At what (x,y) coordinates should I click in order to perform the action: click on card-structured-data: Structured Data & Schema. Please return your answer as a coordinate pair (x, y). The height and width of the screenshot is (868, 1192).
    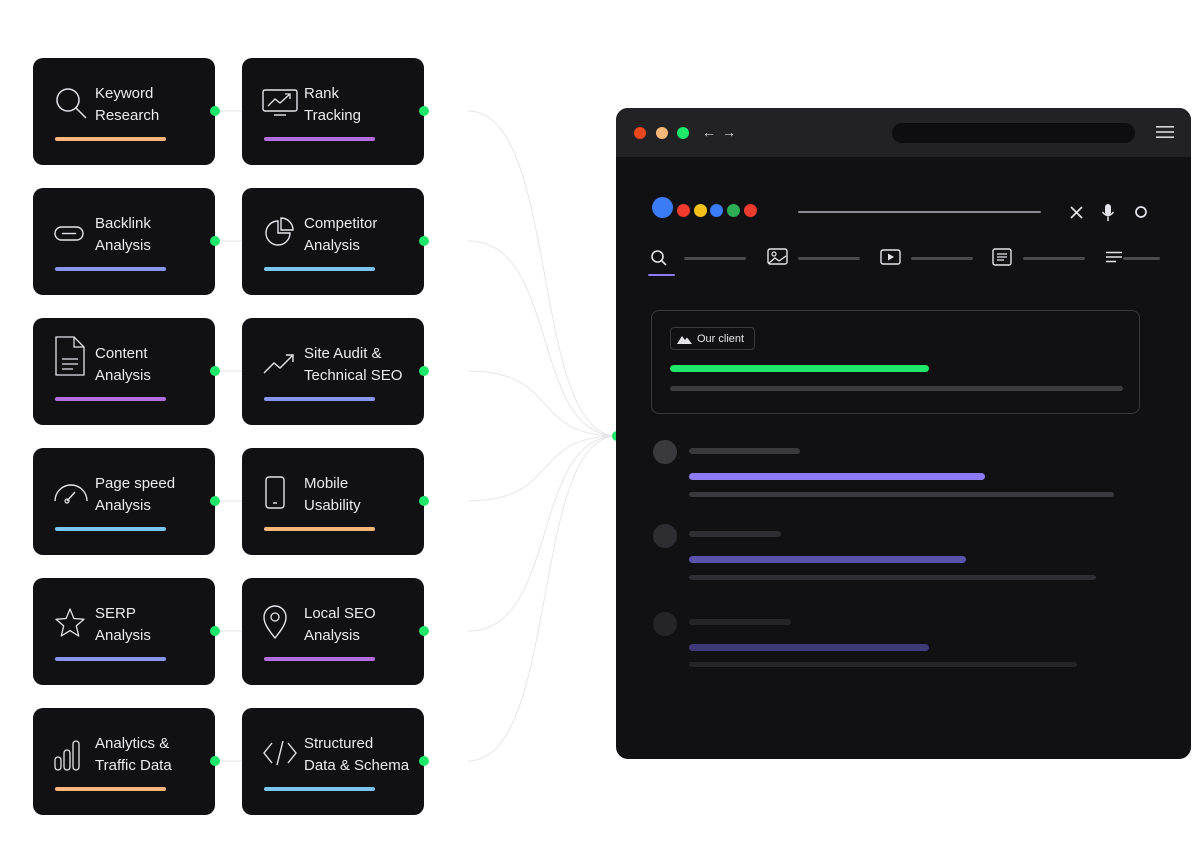
    Looking at the image, I should click on (335, 761).